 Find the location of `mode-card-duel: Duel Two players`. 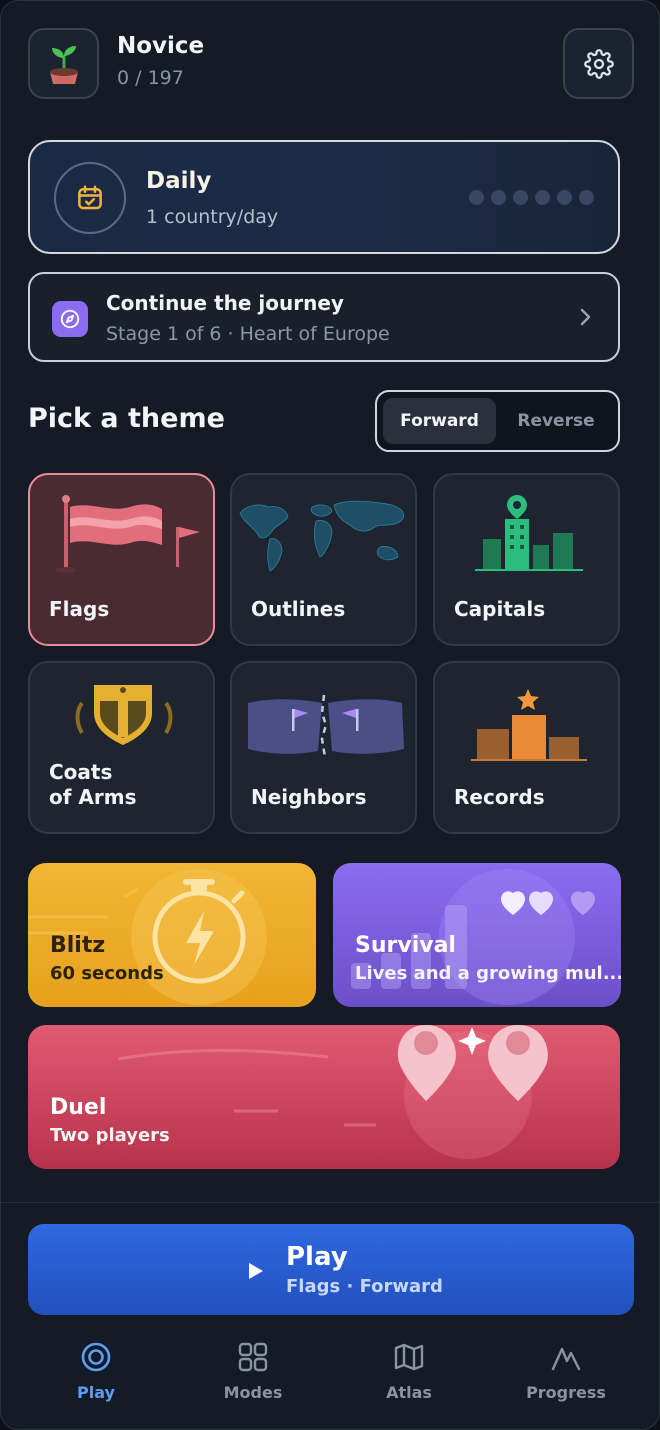

mode-card-duel: Duel Two players is located at coordinates (324, 1097).